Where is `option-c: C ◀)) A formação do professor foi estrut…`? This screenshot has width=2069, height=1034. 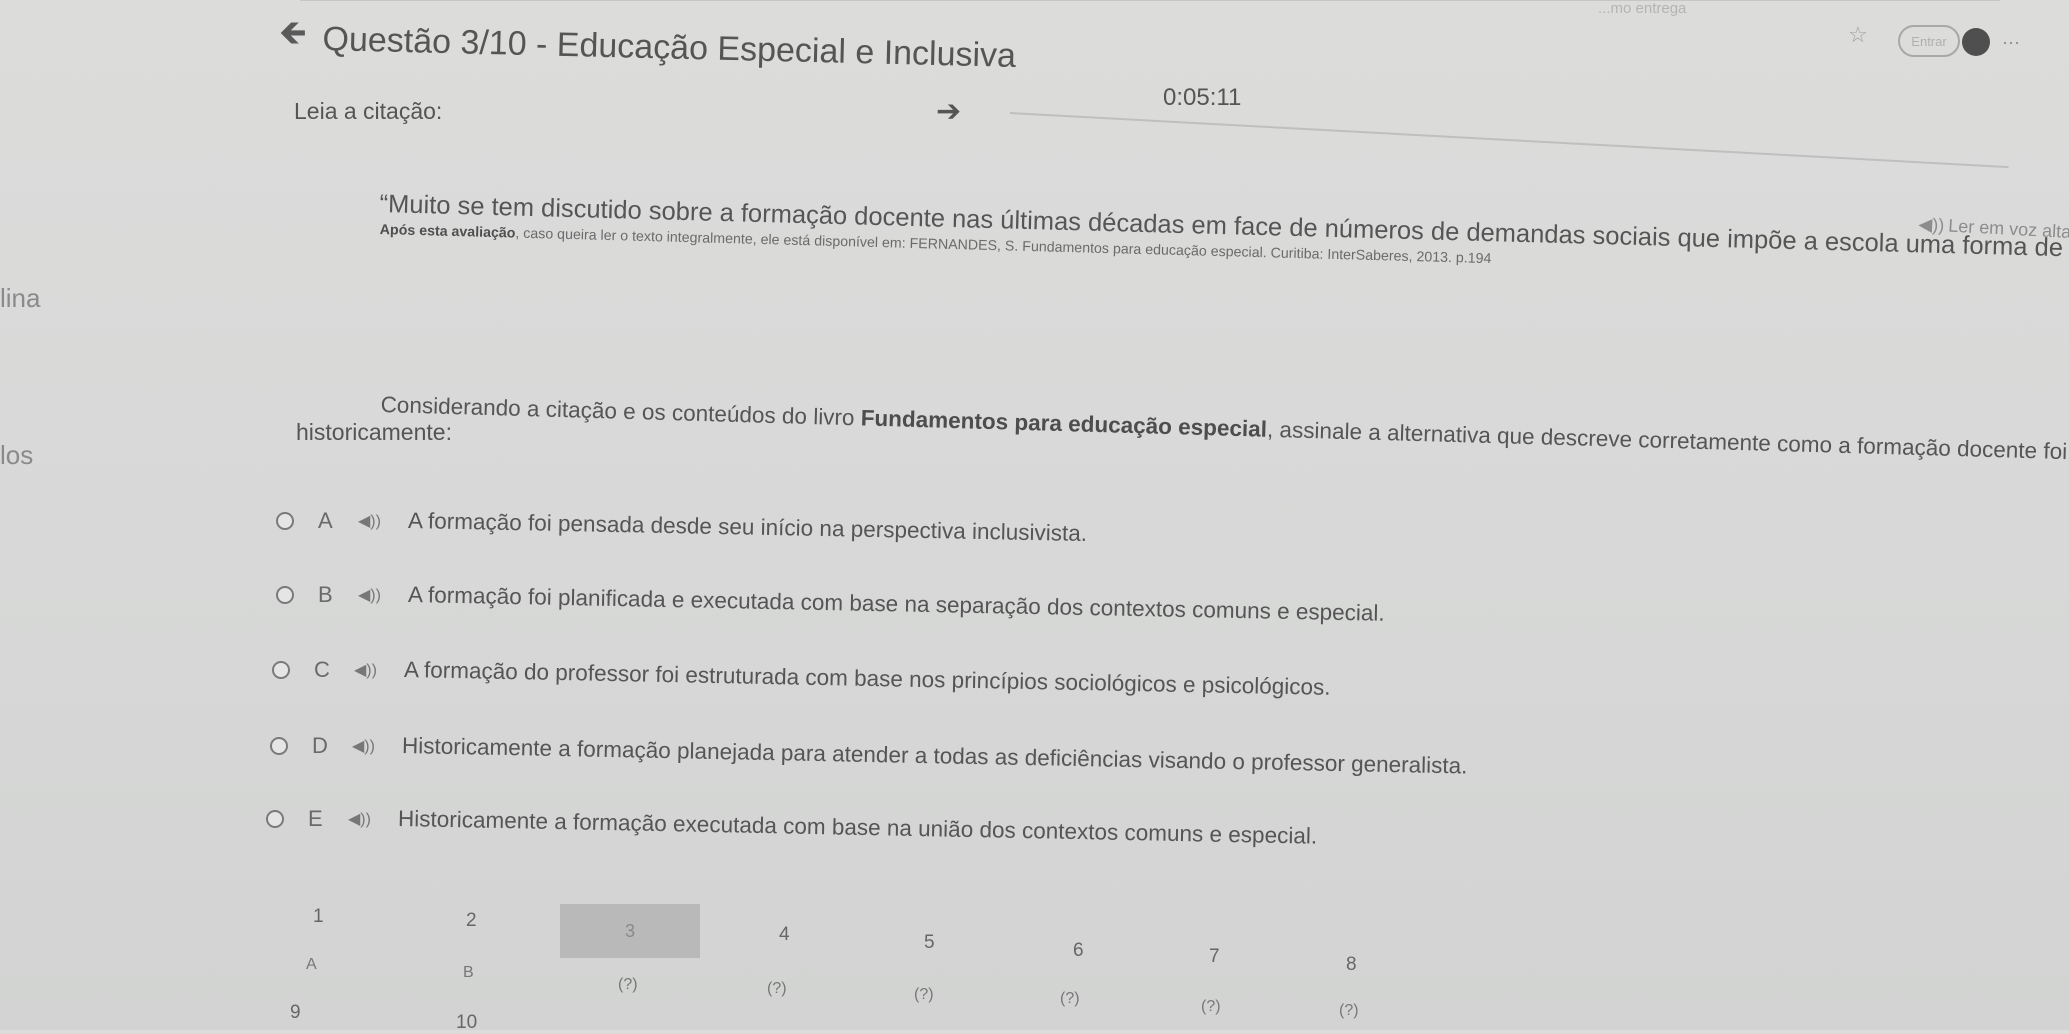
option-c: C ◀)) A formação do professor foi estrut… is located at coordinates (801, 678).